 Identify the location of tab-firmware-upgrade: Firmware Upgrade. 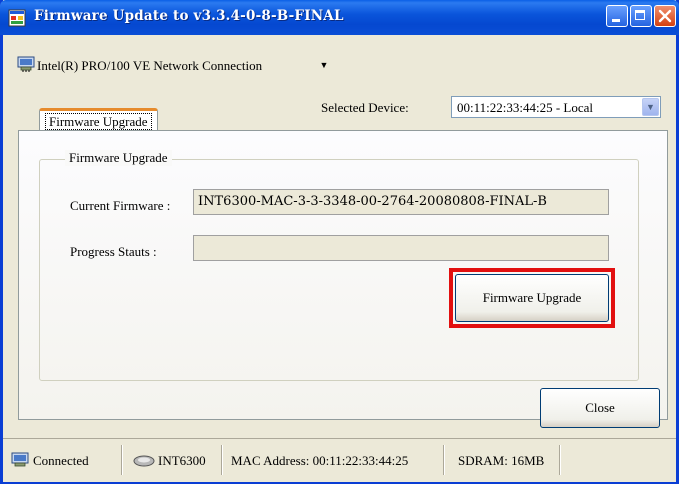
(98, 119).